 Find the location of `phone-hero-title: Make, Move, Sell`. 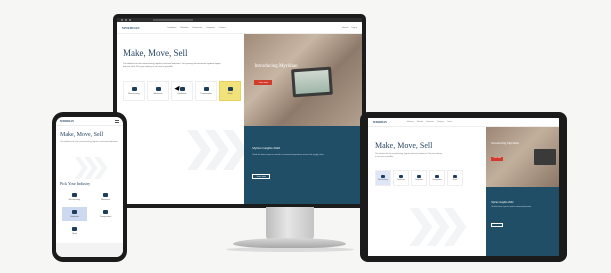

phone-hero-title: Make, Move, Sell is located at coordinates (81, 135).